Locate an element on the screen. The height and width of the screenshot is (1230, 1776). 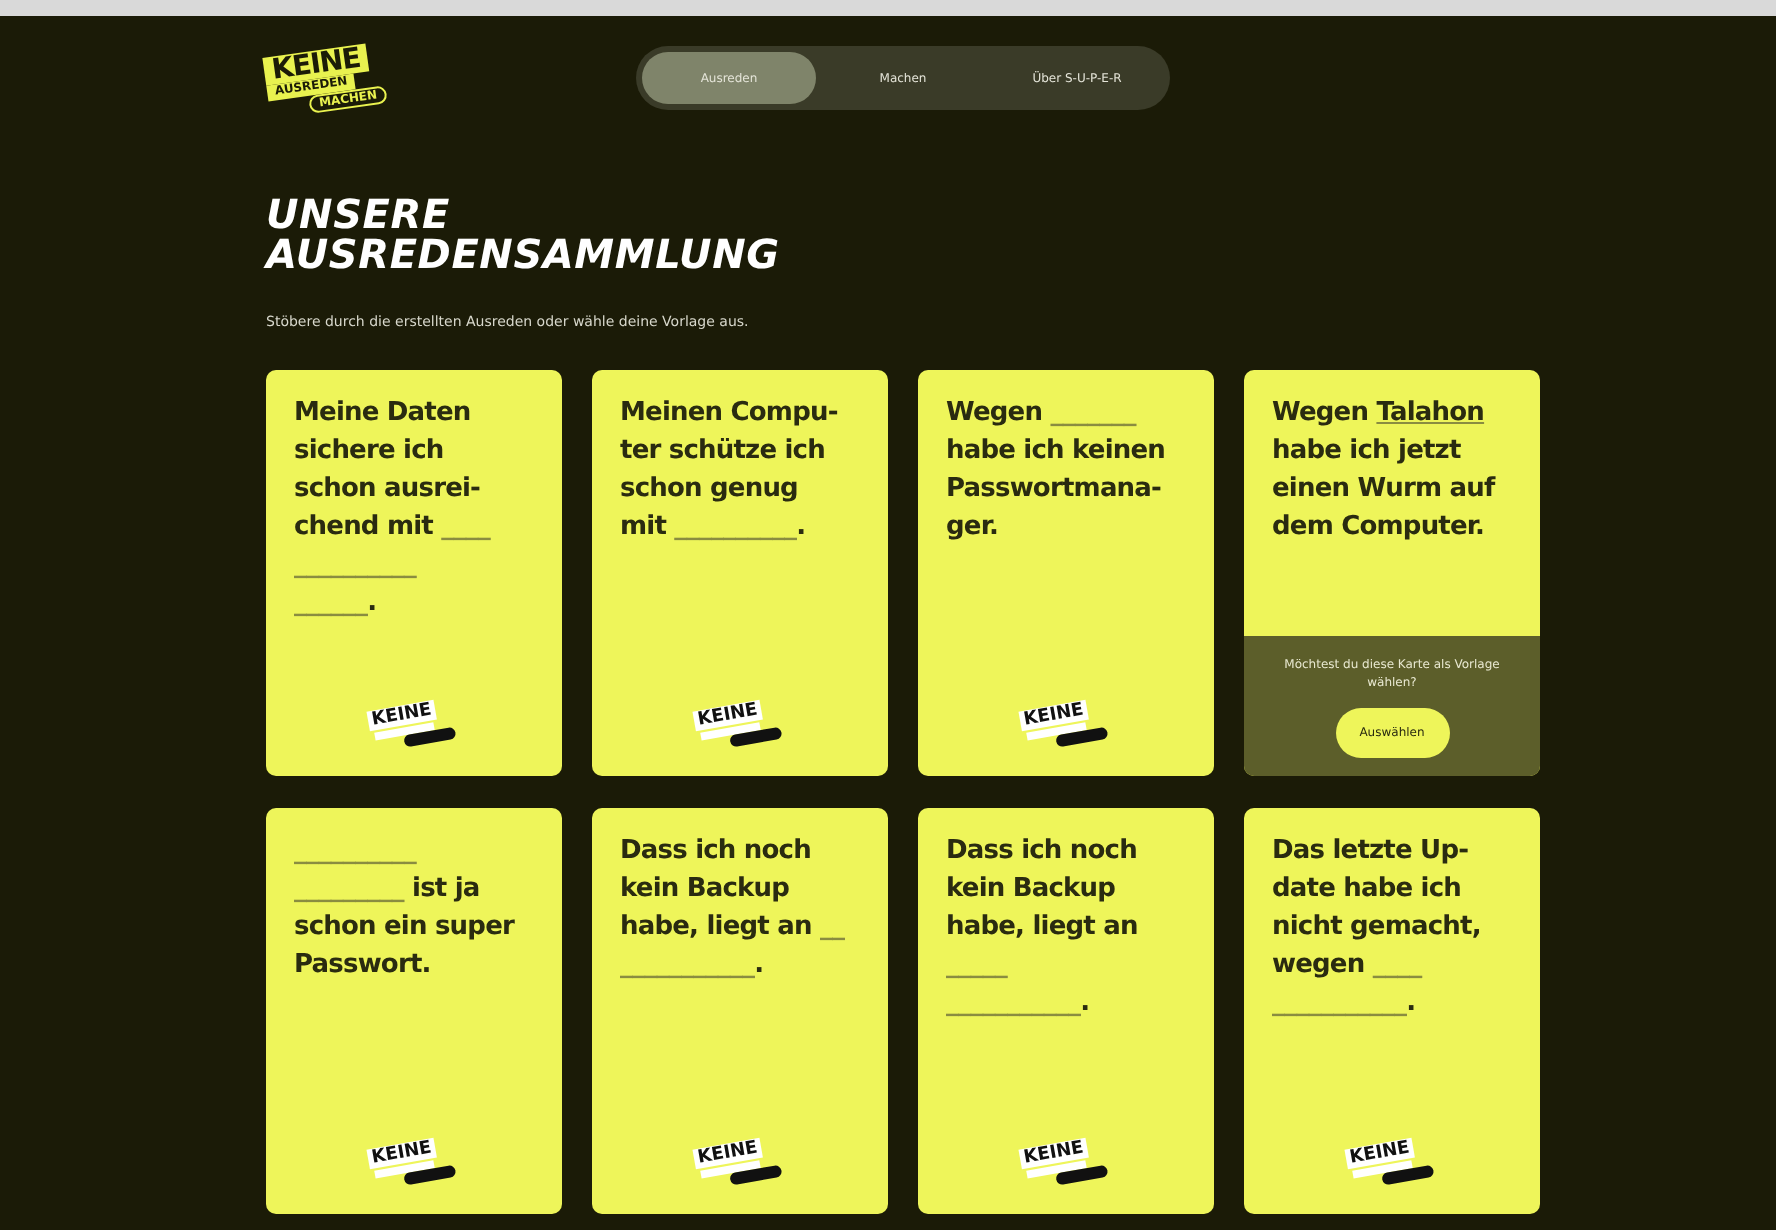
card-text: Dass ich noch kein Backup habe, liegt an __ ___________. is located at coordinates (732, 909).